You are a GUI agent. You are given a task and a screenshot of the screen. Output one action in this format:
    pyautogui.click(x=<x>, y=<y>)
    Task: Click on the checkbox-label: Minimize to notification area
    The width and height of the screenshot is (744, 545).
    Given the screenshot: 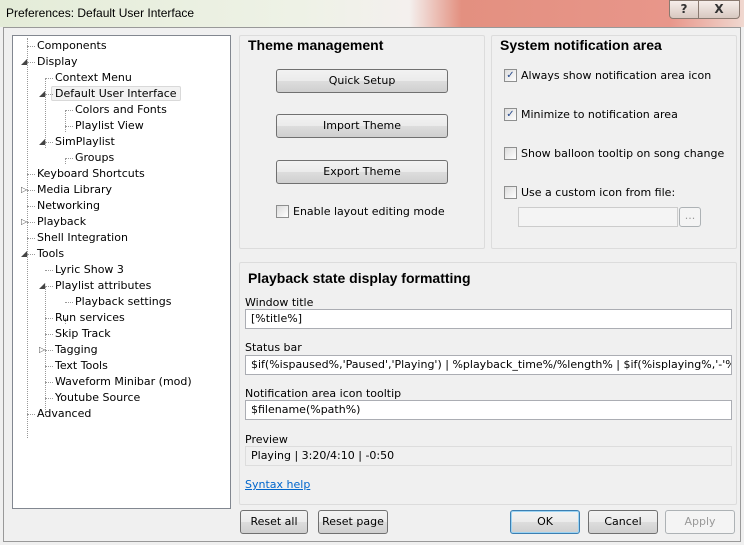 What is the action you would take?
    pyautogui.click(x=599, y=114)
    